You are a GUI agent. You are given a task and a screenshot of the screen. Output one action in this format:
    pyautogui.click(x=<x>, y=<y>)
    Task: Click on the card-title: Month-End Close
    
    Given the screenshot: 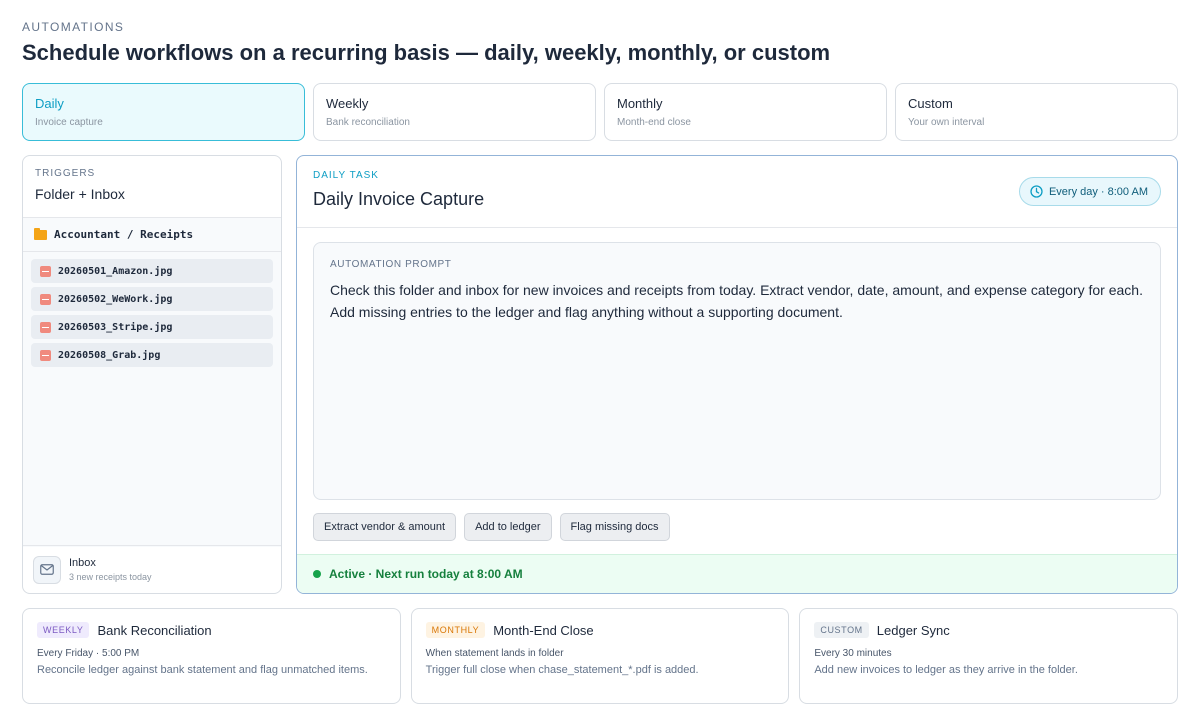 What is the action you would take?
    pyautogui.click(x=543, y=630)
    